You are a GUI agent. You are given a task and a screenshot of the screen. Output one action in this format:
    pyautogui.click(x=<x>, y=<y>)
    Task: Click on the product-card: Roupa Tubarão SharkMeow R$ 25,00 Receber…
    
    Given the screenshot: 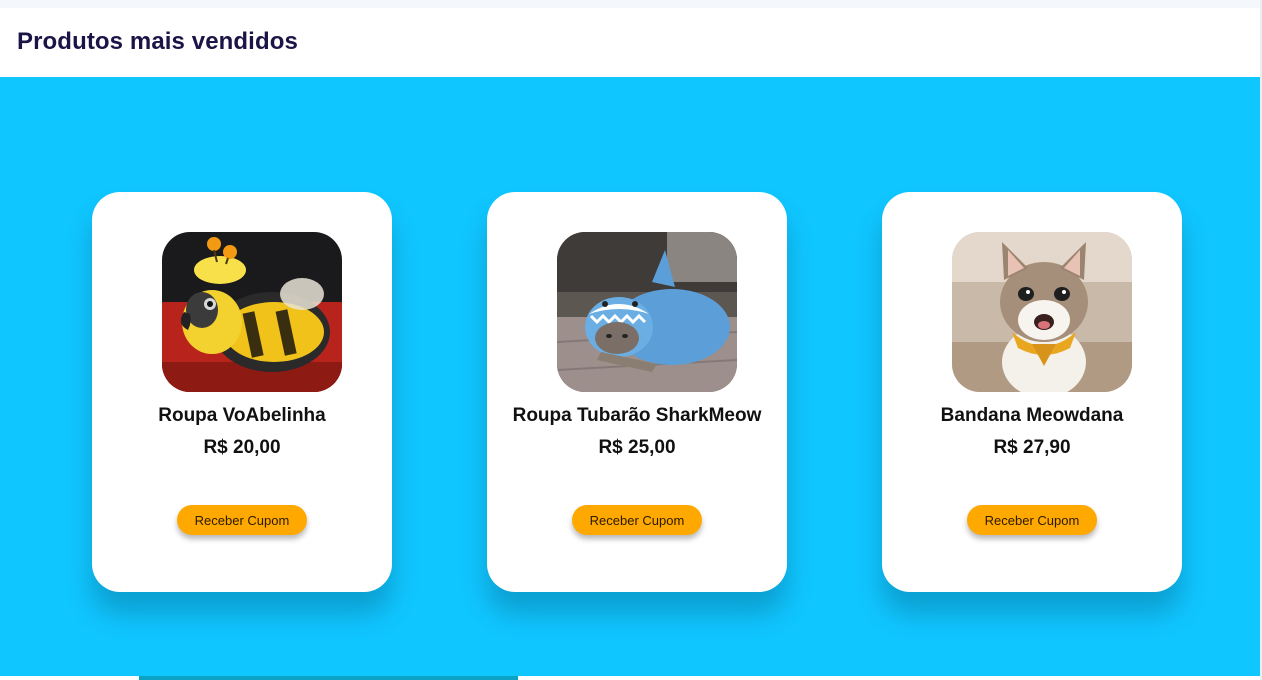 What is the action you would take?
    pyautogui.click(x=637, y=392)
    